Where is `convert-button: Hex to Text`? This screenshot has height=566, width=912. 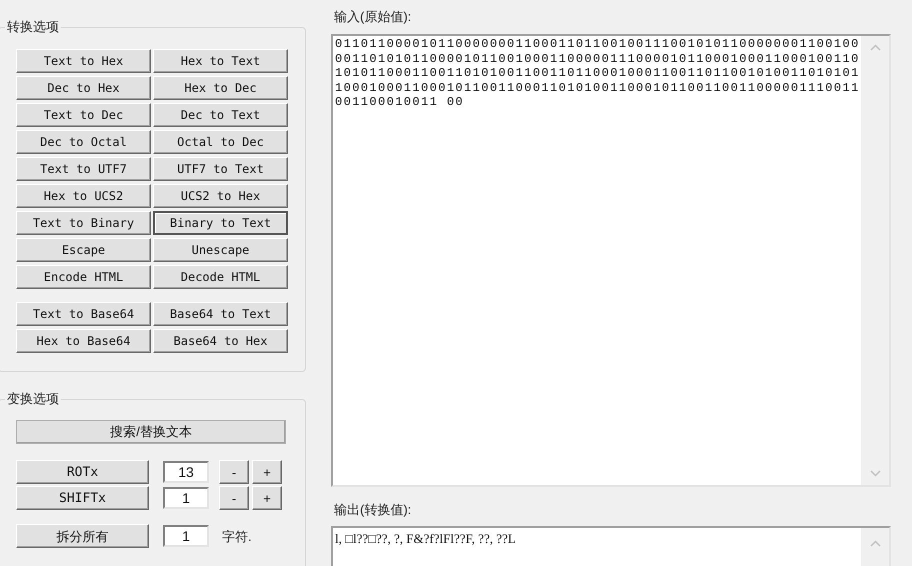 convert-button: Hex to Text is located at coordinates (220, 61).